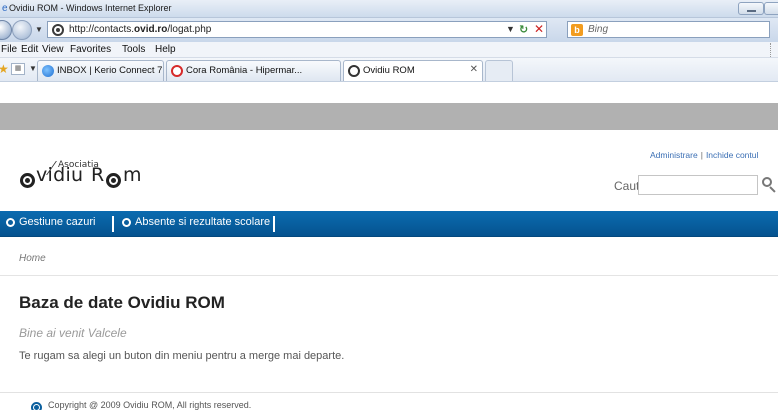 The height and width of the screenshot is (410, 778). What do you see at coordinates (60, 175) in the screenshot?
I see `logo-text-vidiu: vidiu` at bounding box center [60, 175].